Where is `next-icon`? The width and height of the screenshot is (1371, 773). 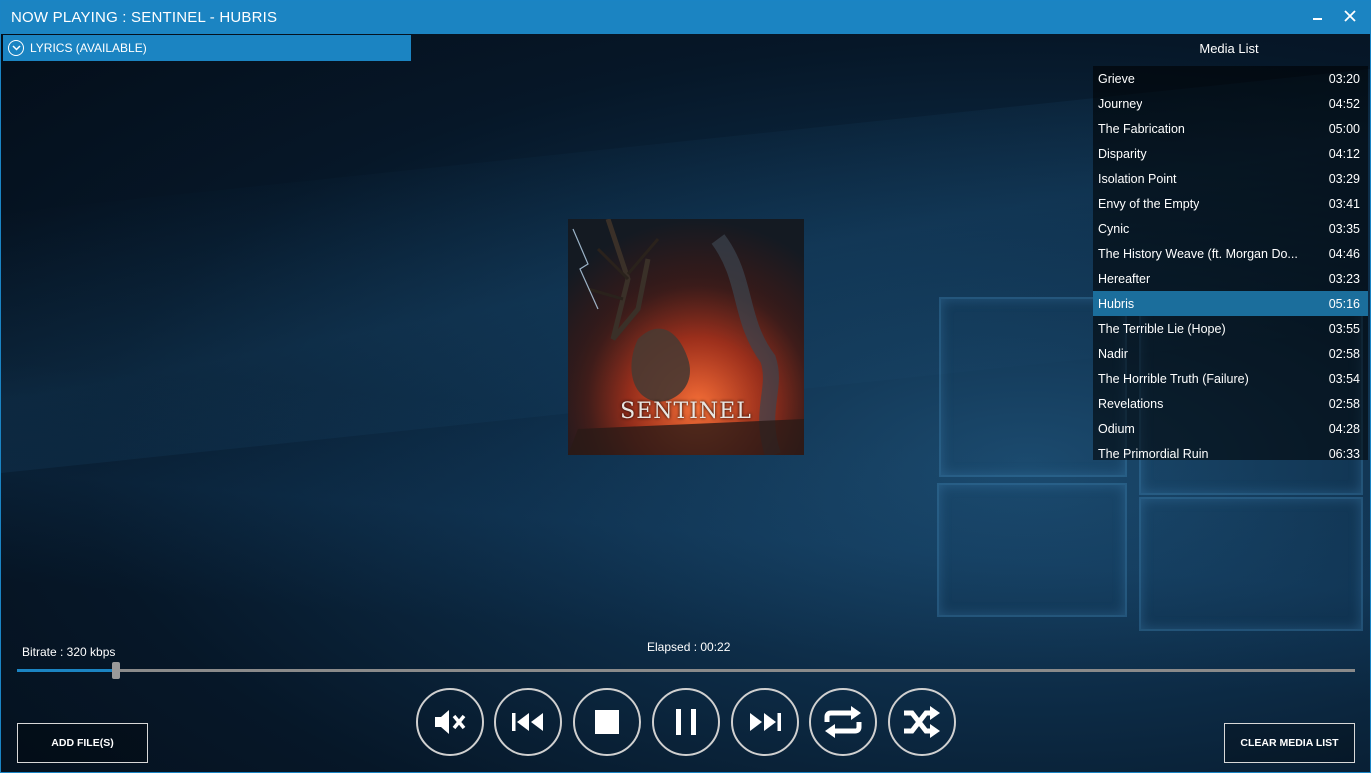 next-icon is located at coordinates (765, 722).